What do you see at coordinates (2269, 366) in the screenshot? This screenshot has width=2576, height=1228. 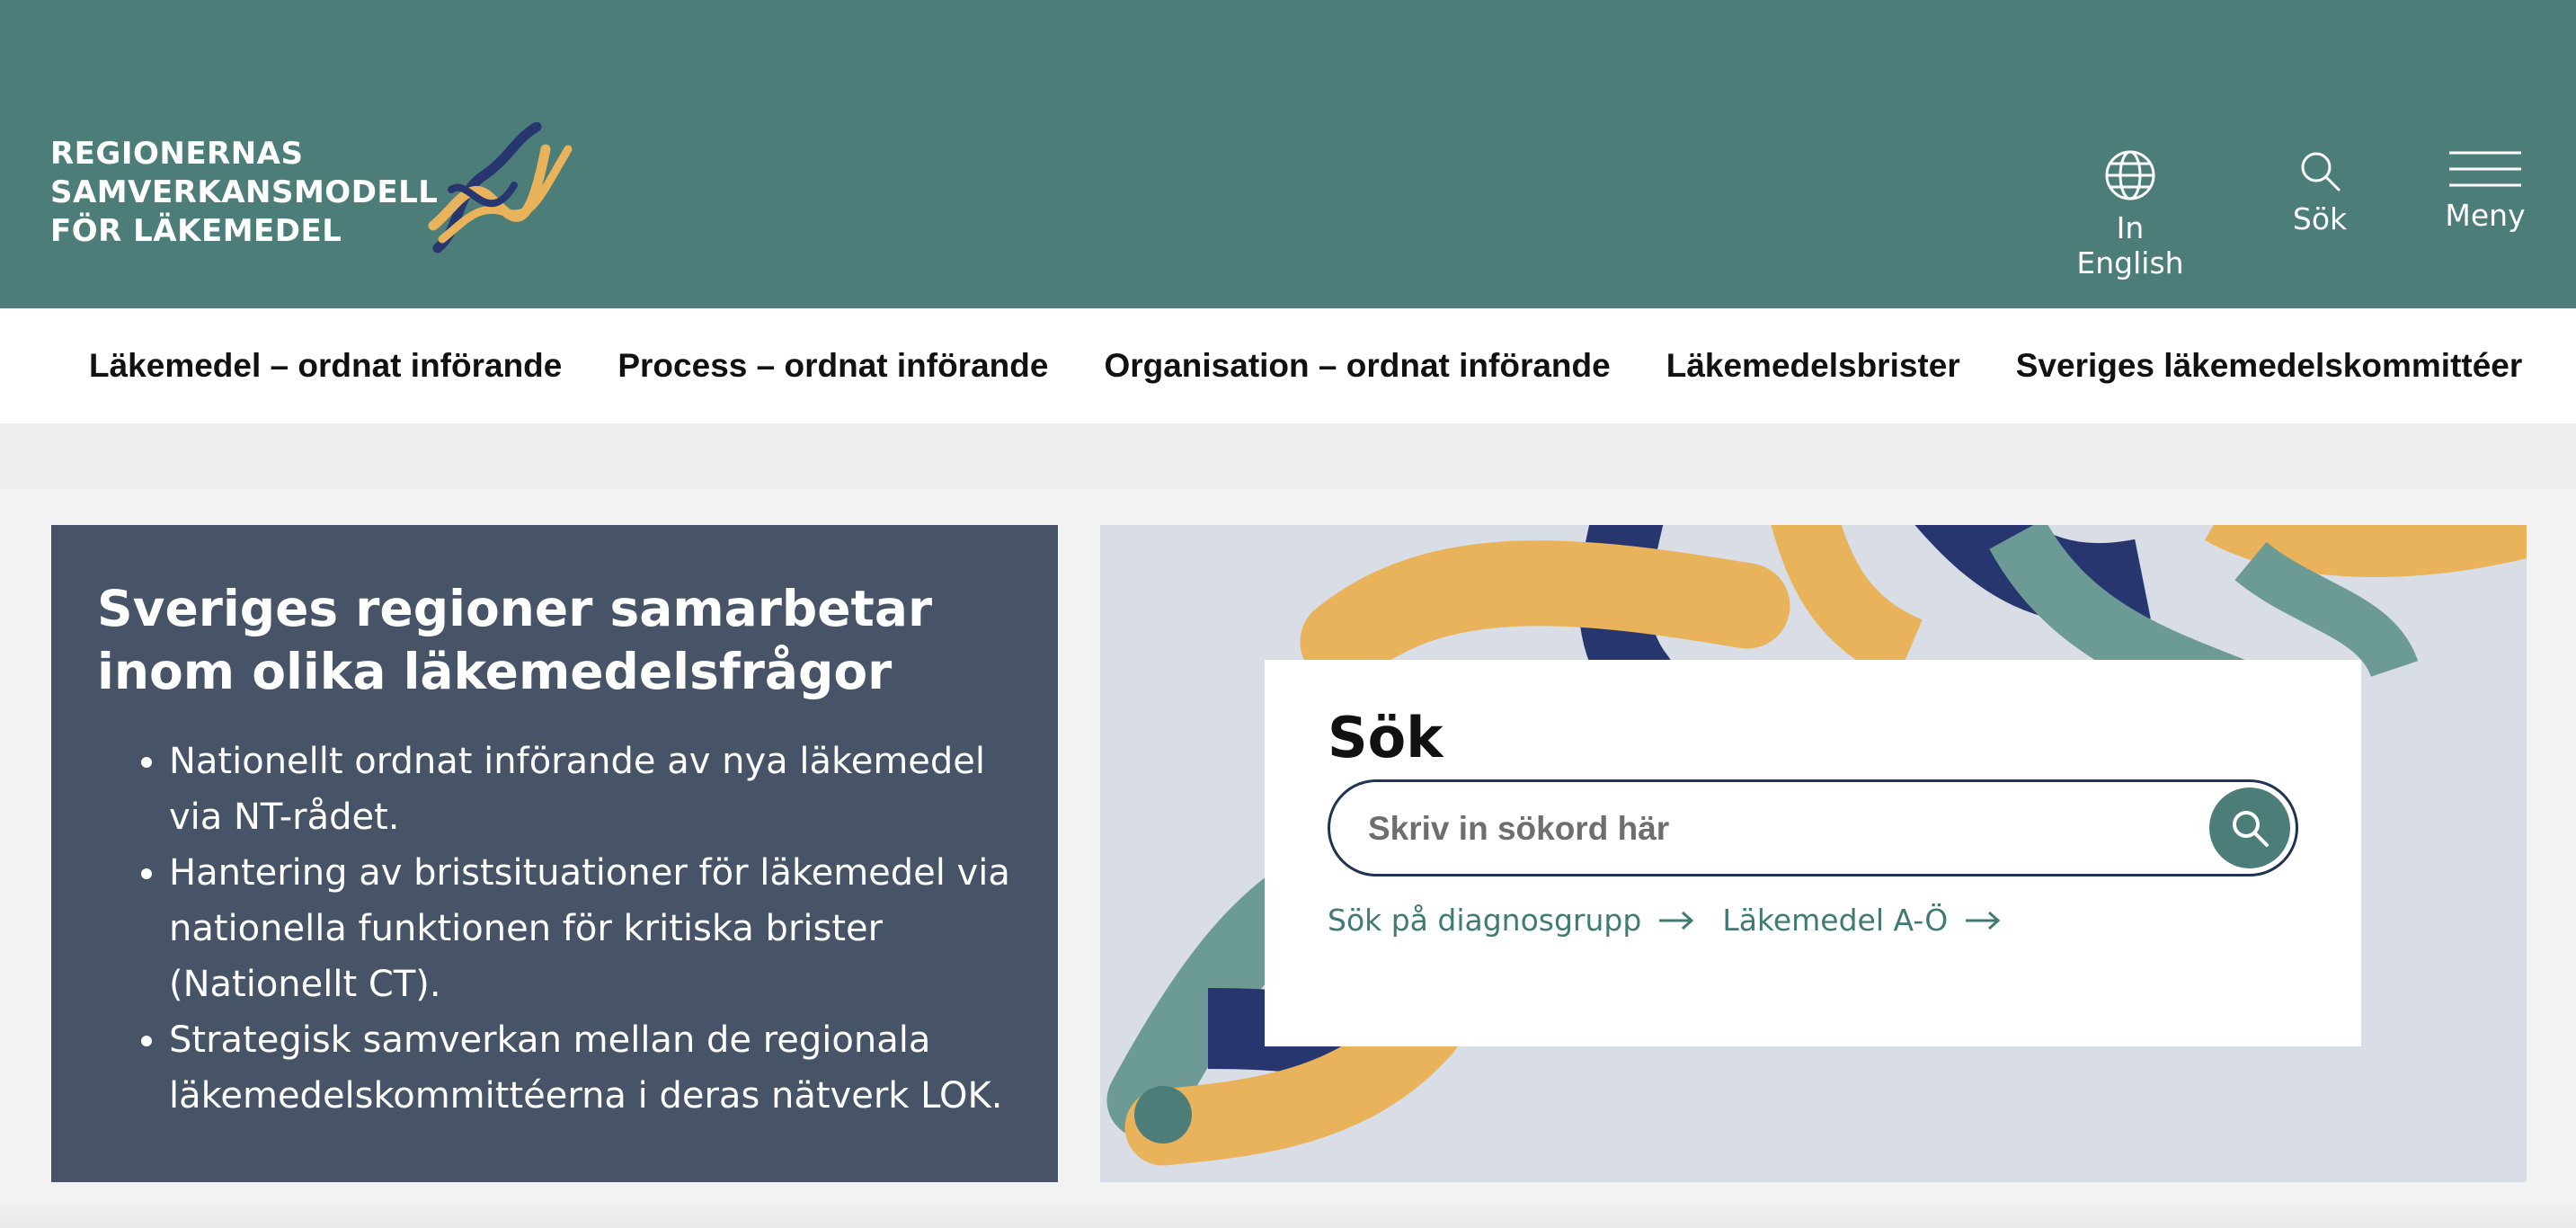 I see `nav-item-sveriges-lakemedelskommitteer: Sveriges läkemedelskommittéer` at bounding box center [2269, 366].